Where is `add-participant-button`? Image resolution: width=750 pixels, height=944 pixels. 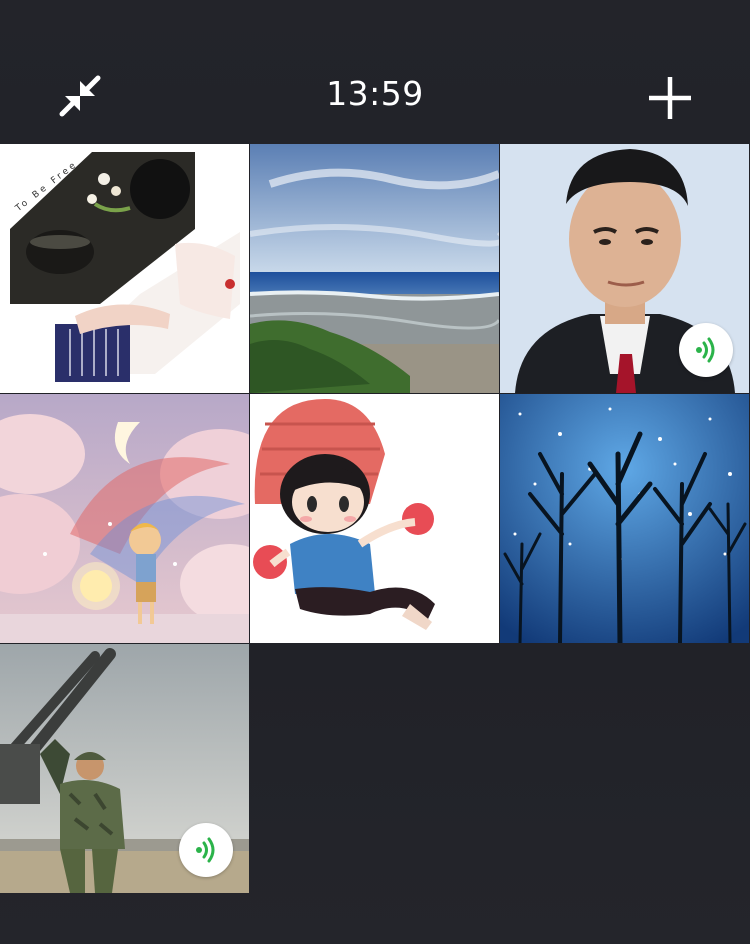
add-participant-button is located at coordinates (670, 98).